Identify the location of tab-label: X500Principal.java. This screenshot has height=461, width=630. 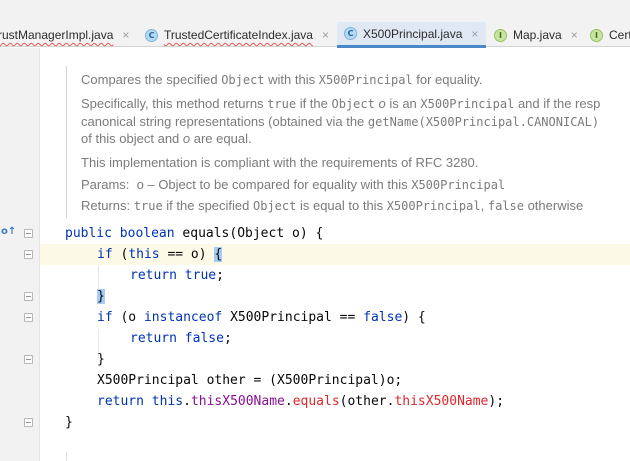
(413, 33).